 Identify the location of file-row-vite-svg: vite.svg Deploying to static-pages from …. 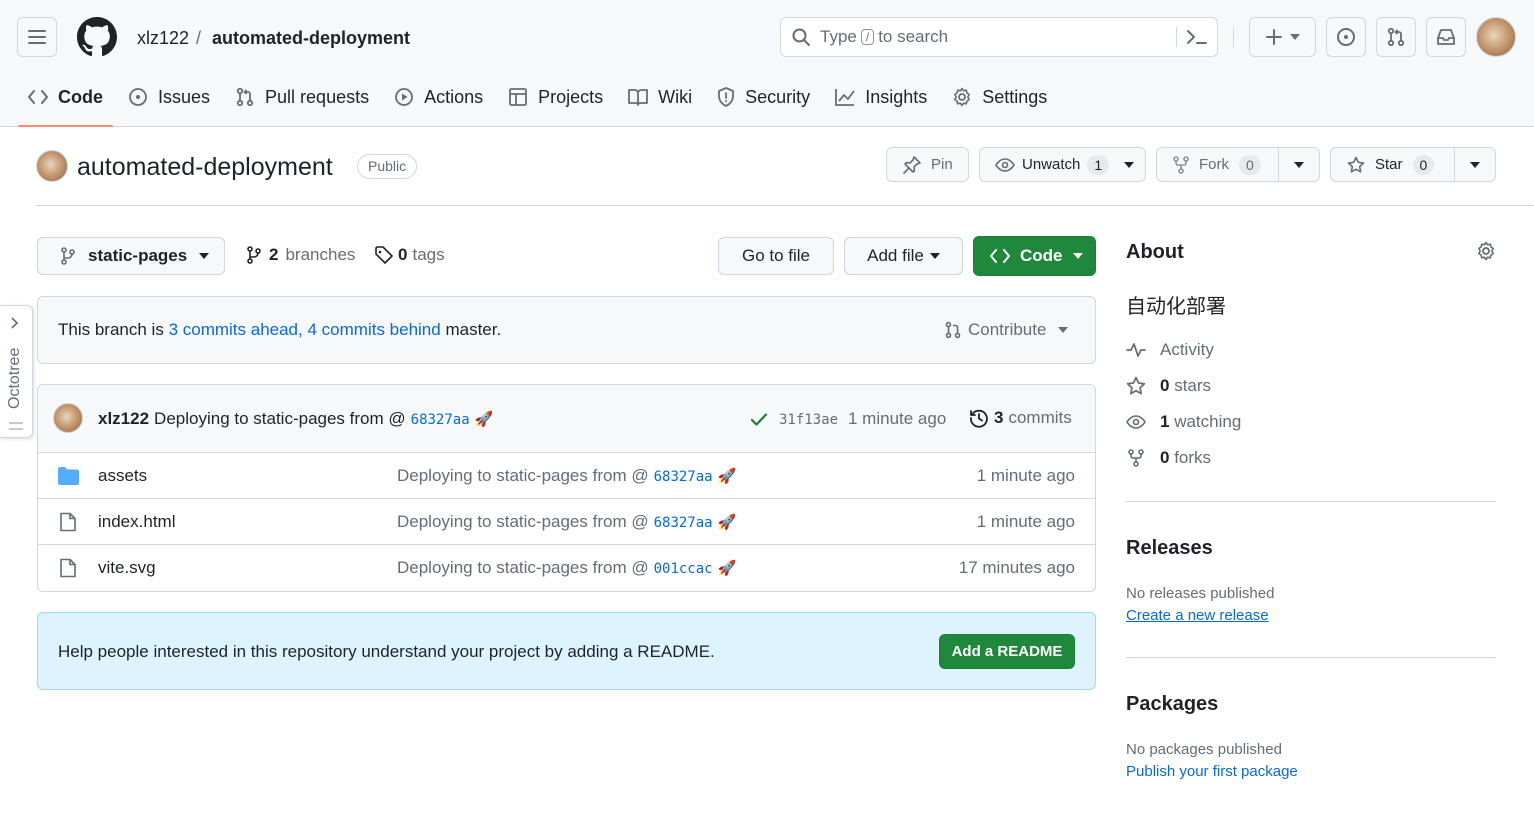
(566, 567).